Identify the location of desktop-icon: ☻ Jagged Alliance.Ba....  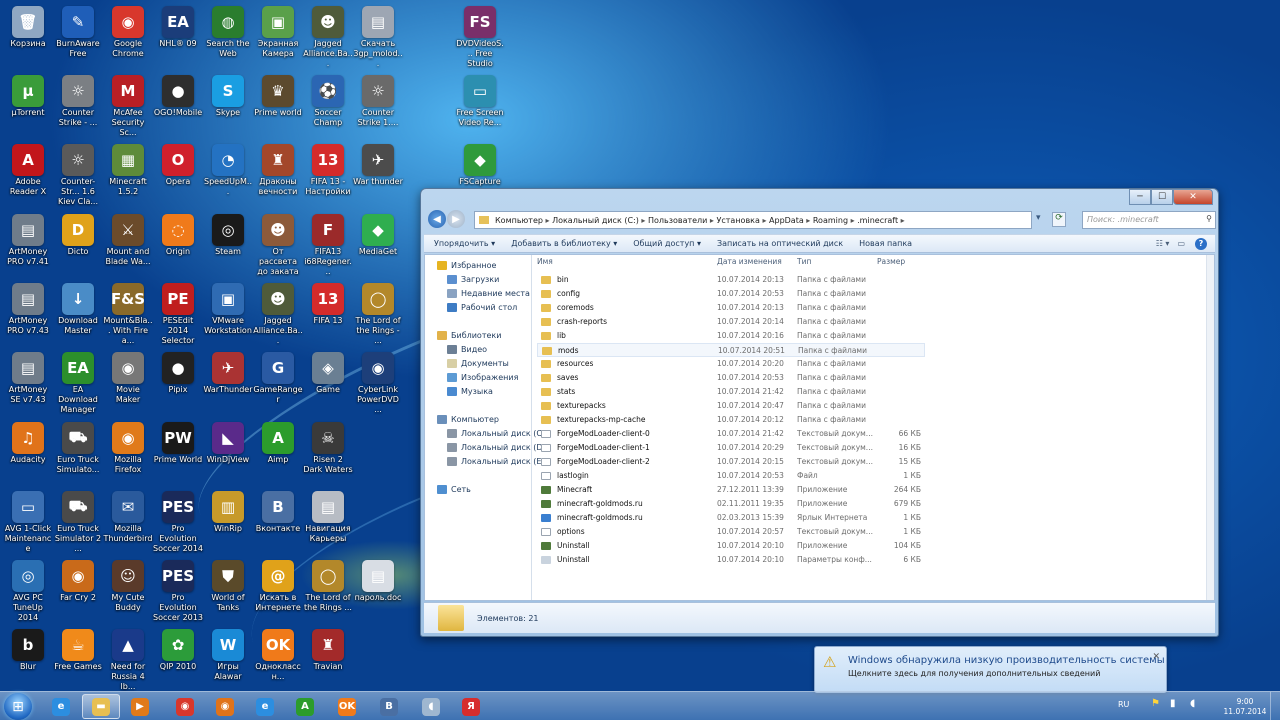
(278, 313).